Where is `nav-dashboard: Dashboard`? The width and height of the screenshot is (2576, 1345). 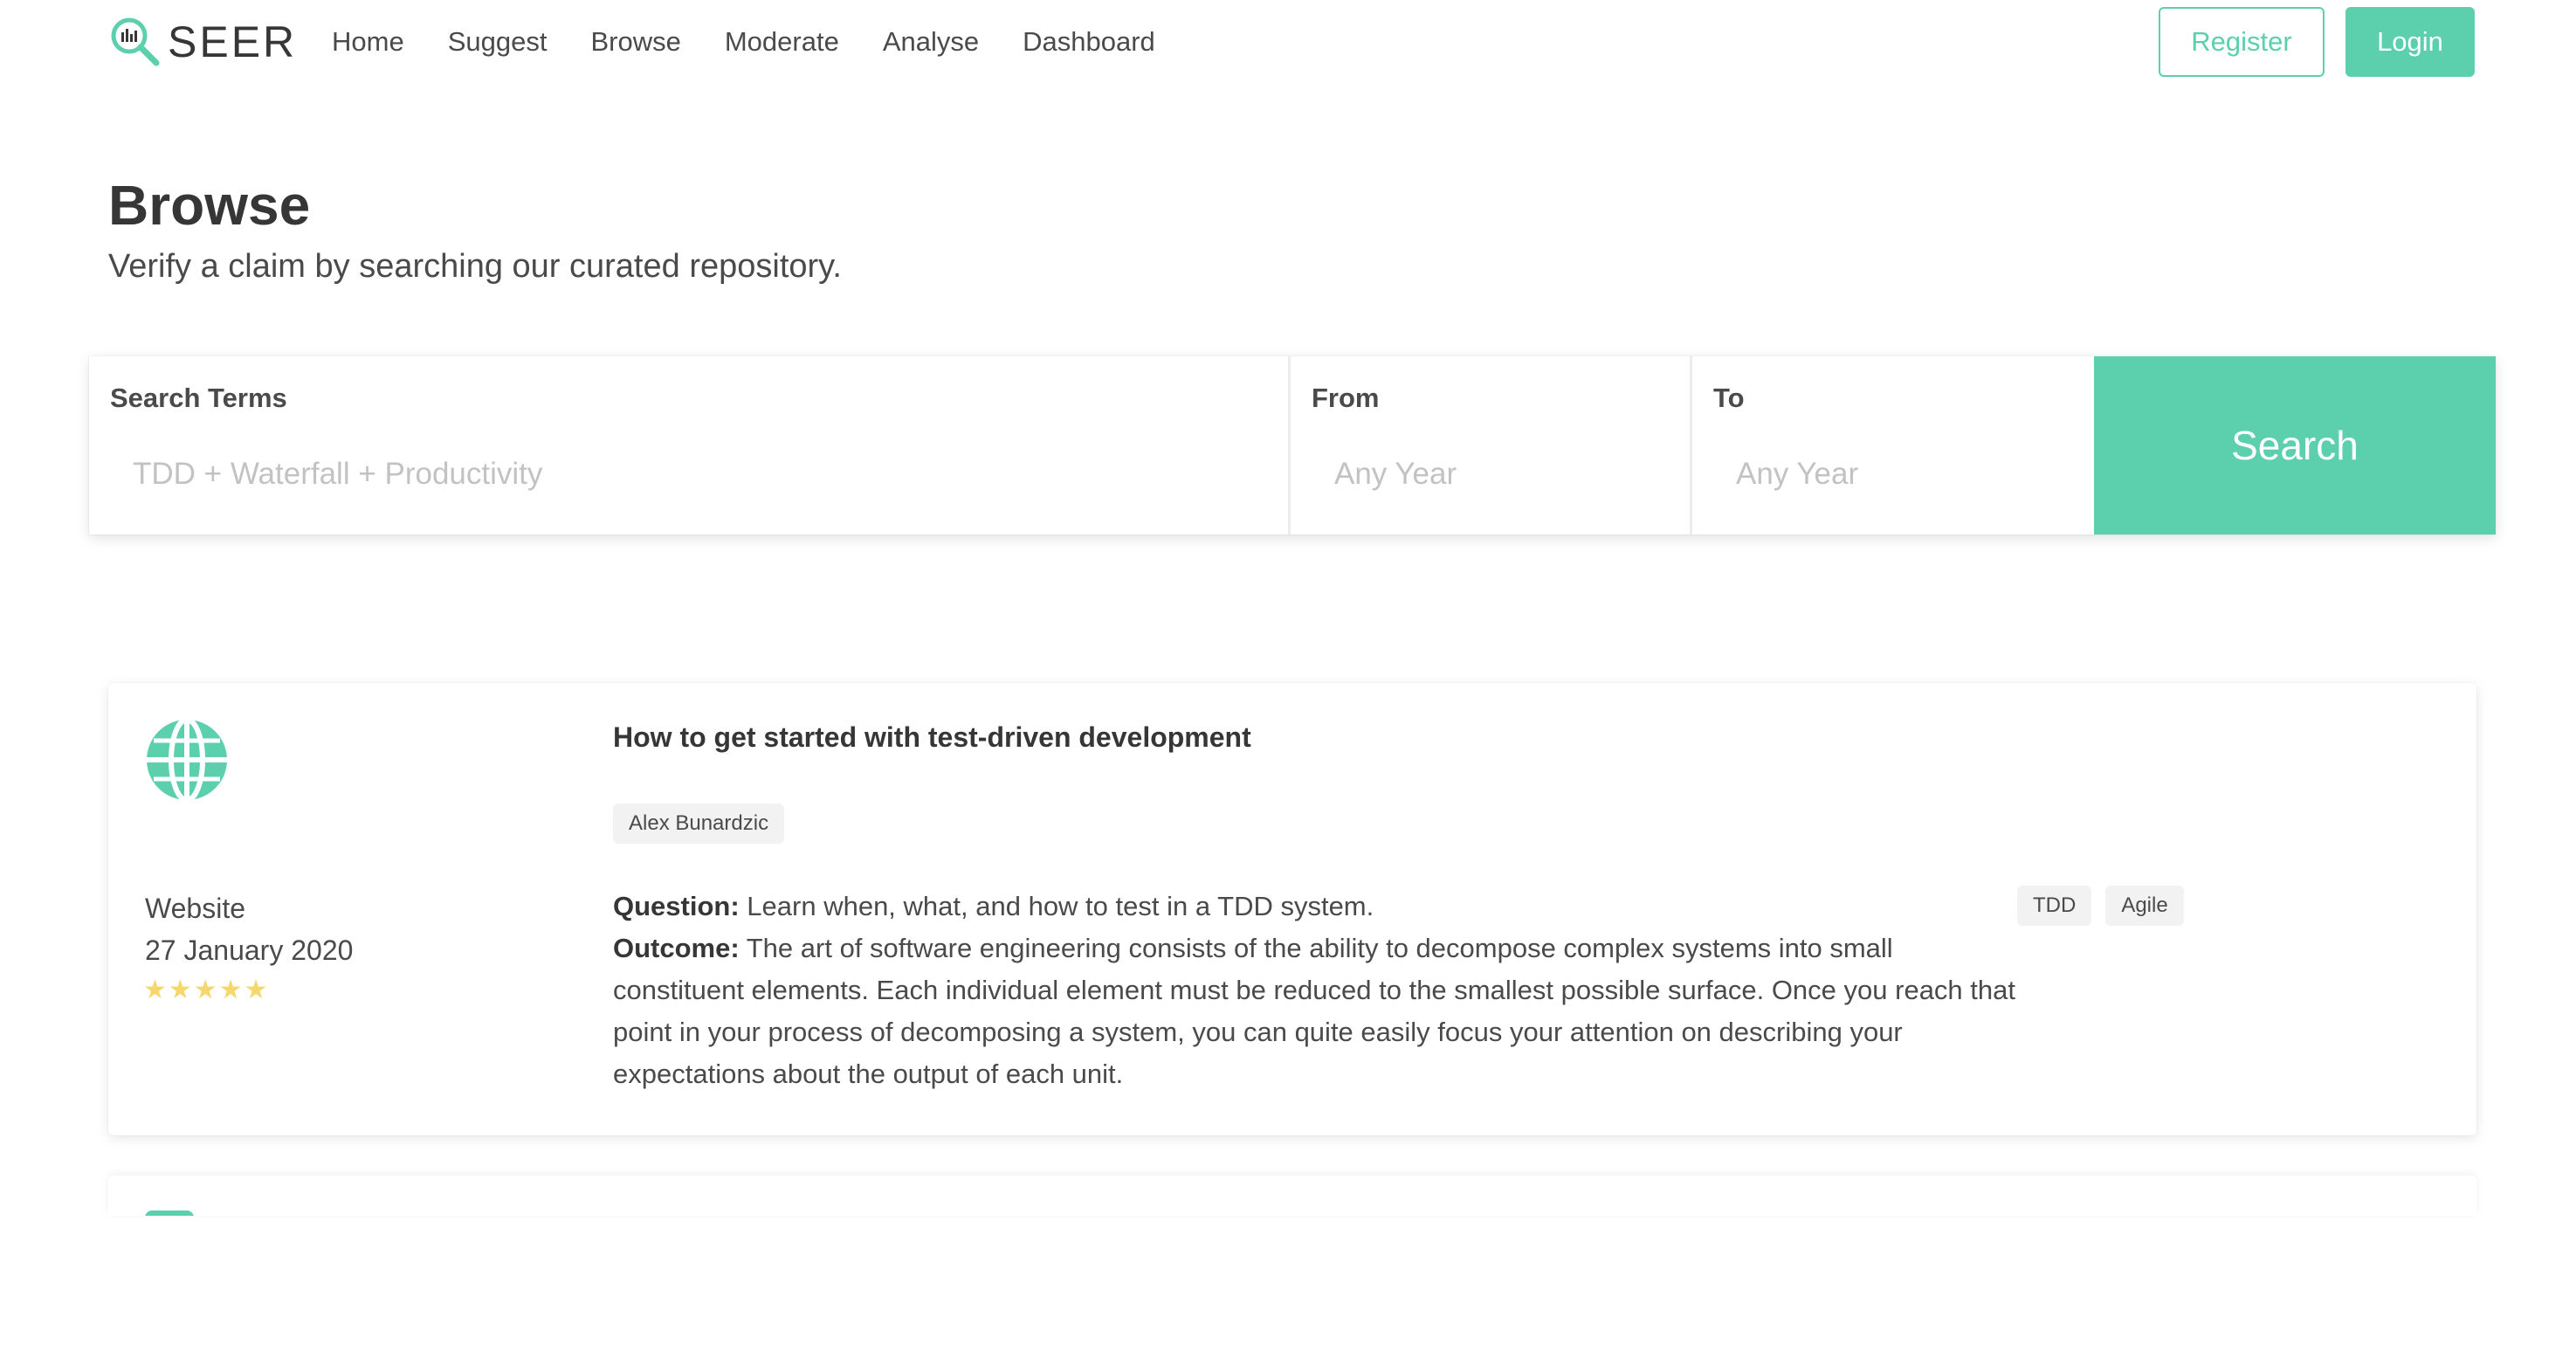 nav-dashboard: Dashboard is located at coordinates (1089, 41).